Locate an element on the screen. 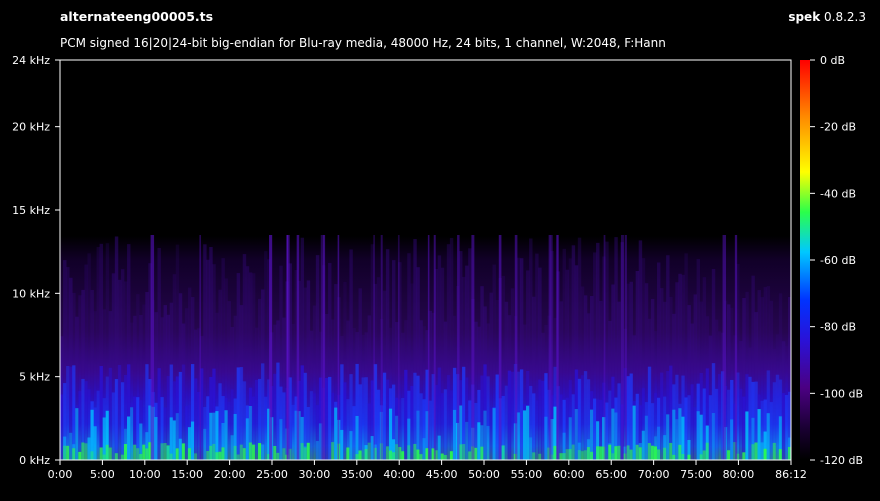 The image size is (880, 501). colorbar-tick-label: -120 dB is located at coordinates (841, 460).